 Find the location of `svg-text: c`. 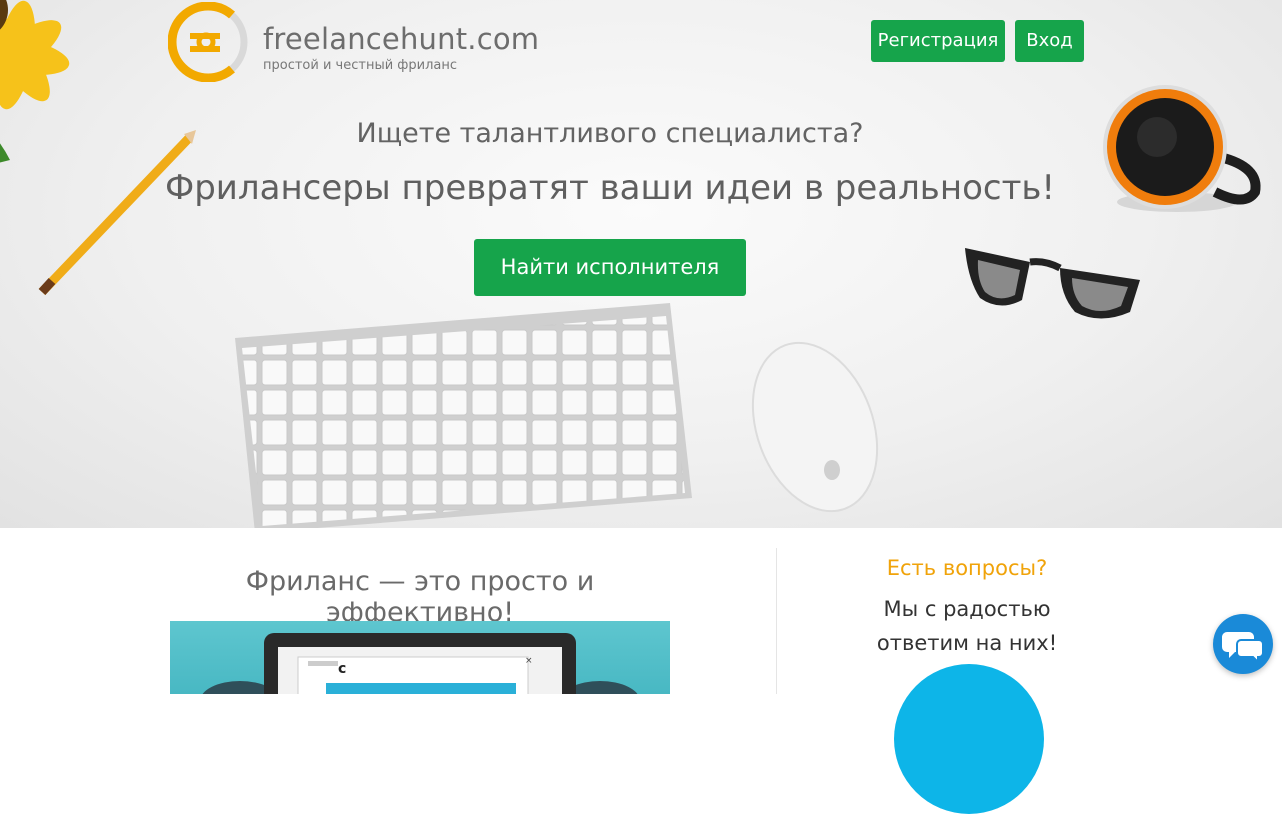

svg-text: c is located at coordinates (342, 669).